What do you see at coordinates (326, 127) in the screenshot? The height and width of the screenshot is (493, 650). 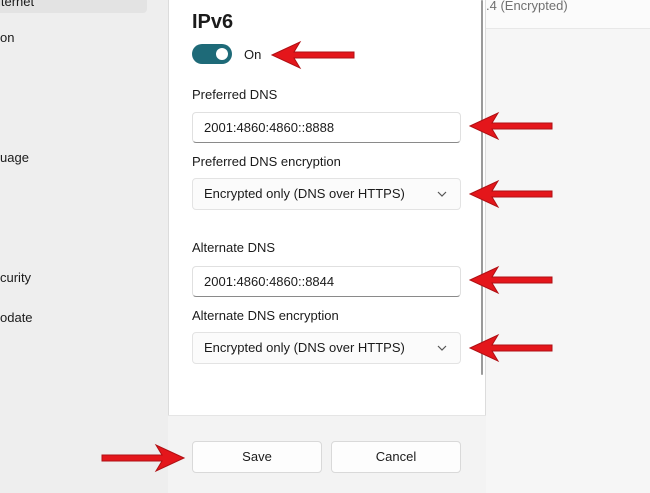 I see `preferred-dns-field: 2001:4860:4860::8888` at bounding box center [326, 127].